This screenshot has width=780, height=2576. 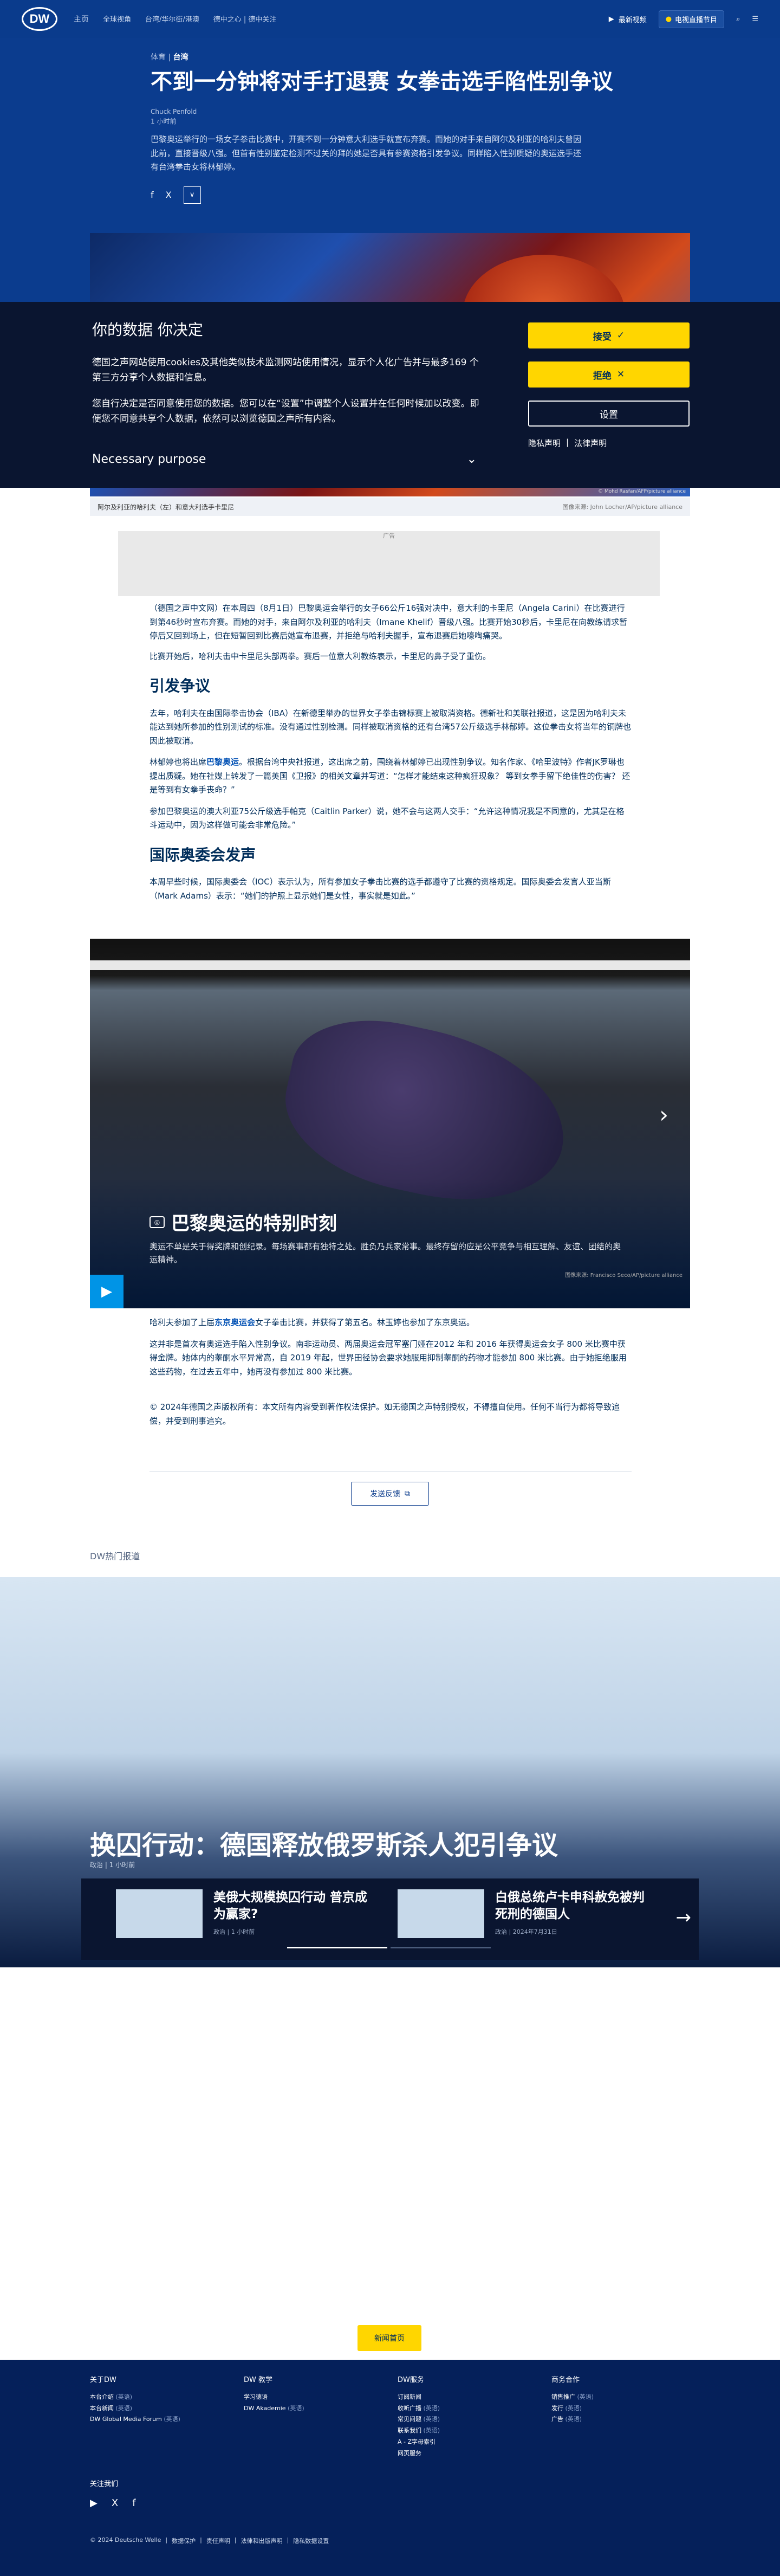 What do you see at coordinates (389, 563) in the screenshot?
I see `ad-slot: 广告` at bounding box center [389, 563].